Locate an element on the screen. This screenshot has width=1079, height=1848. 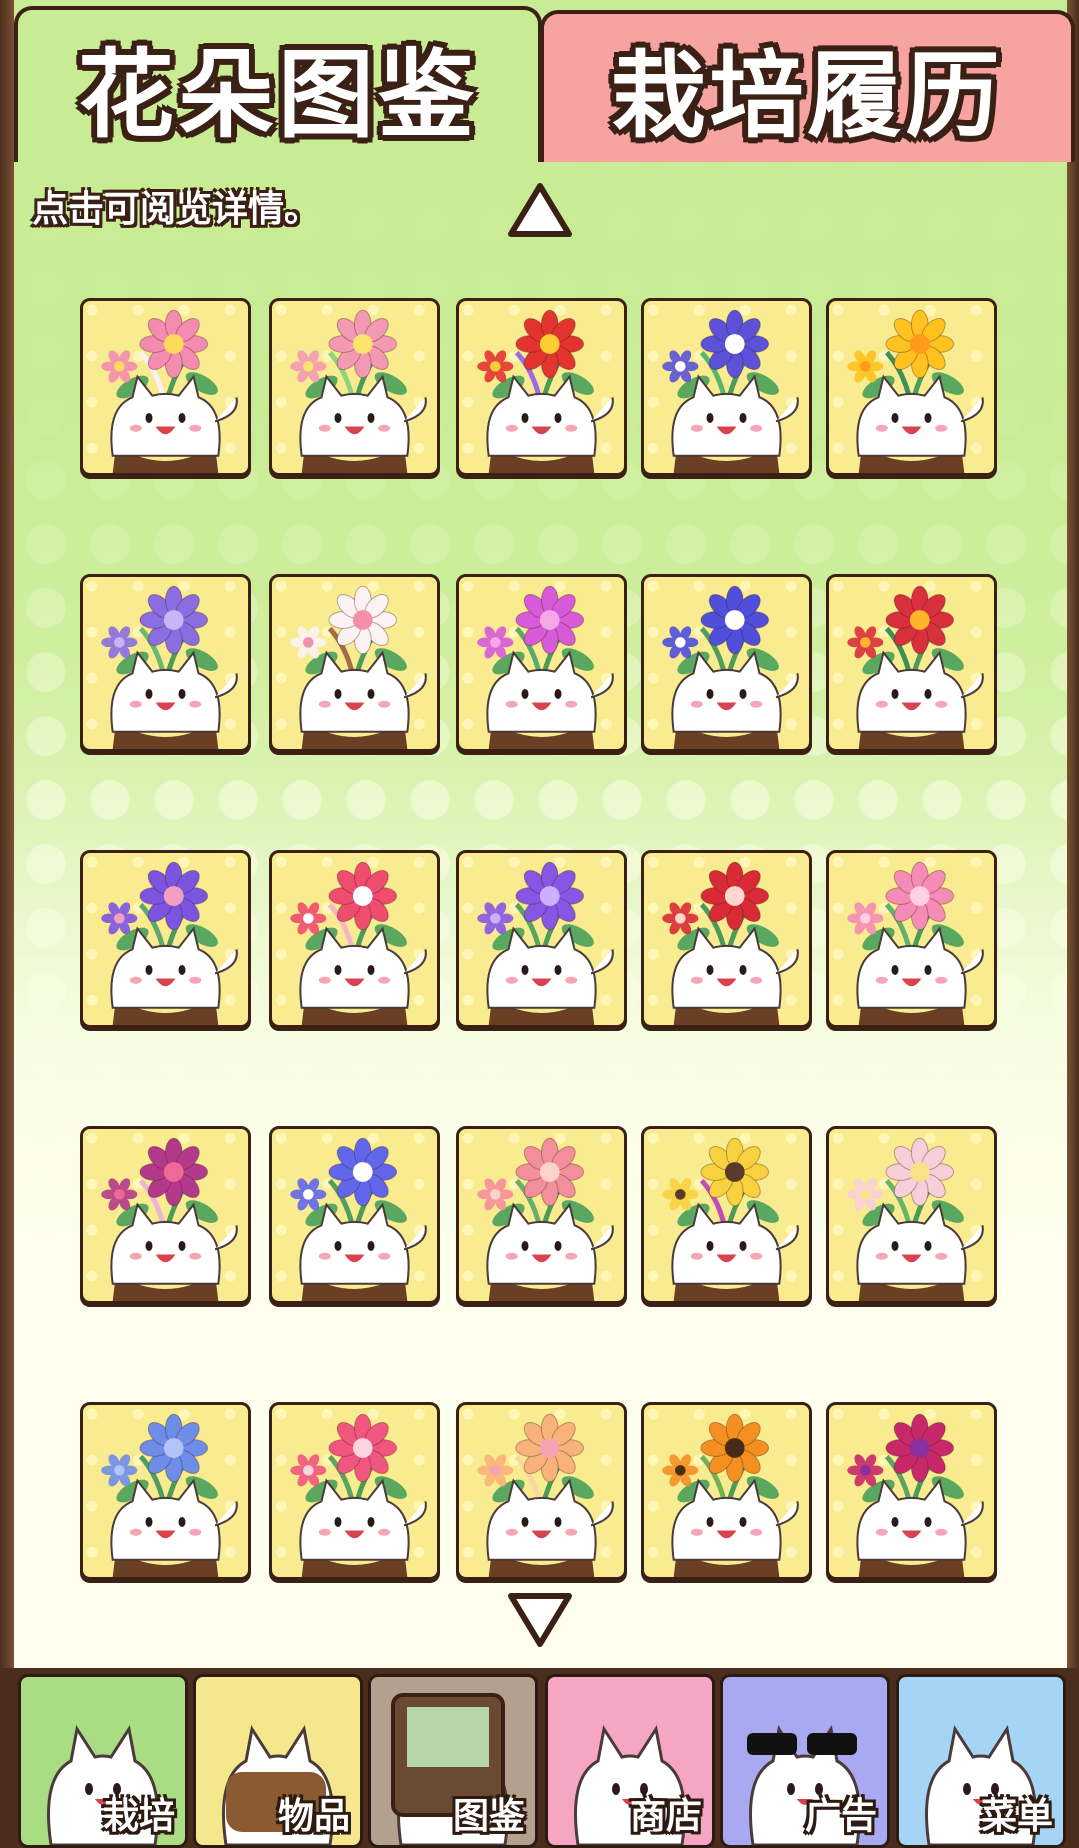
tab-flower-encyclopedia-label: 花朵图鉴 is located at coordinates (278, 94).